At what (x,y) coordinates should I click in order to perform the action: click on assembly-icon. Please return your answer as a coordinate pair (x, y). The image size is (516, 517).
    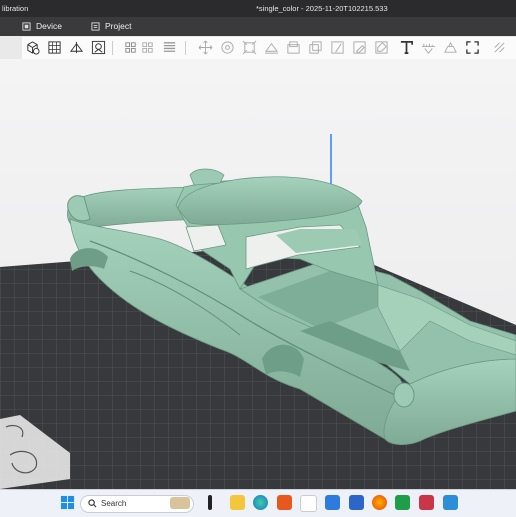
    Looking at the image, I should click on (450, 47).